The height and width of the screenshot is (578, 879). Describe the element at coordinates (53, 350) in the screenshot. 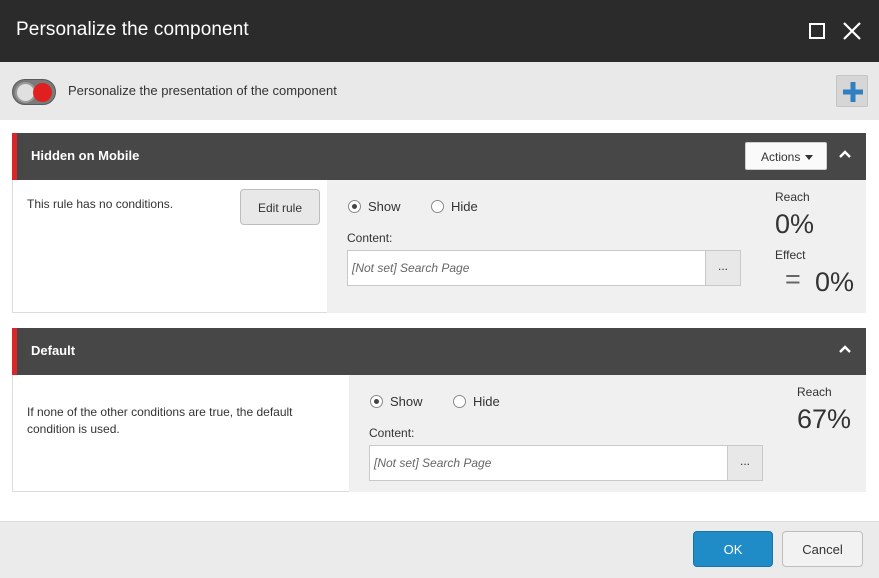

I see `rule-title: Default` at that location.